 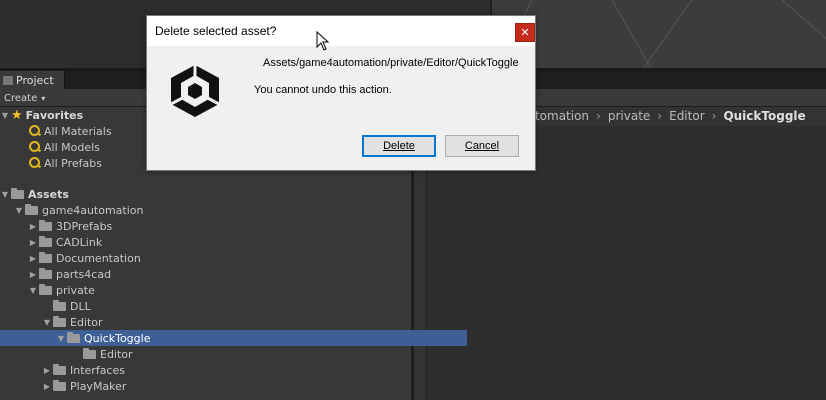 What do you see at coordinates (8, 80) in the screenshot?
I see `project-icon` at bounding box center [8, 80].